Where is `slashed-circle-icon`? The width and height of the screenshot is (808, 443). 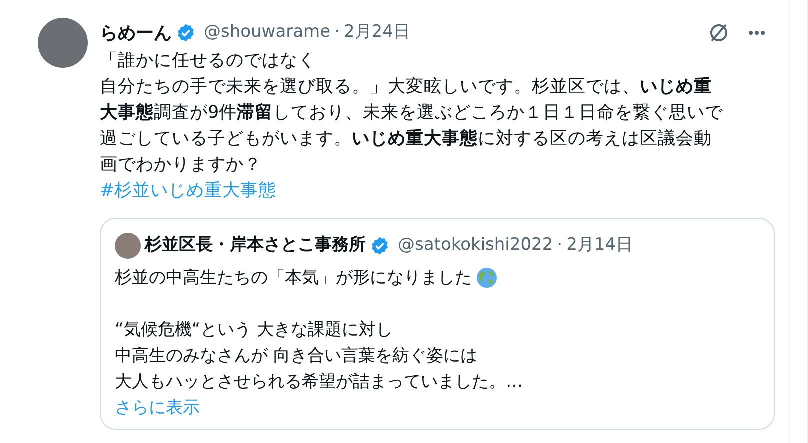 slashed-circle-icon is located at coordinates (719, 33).